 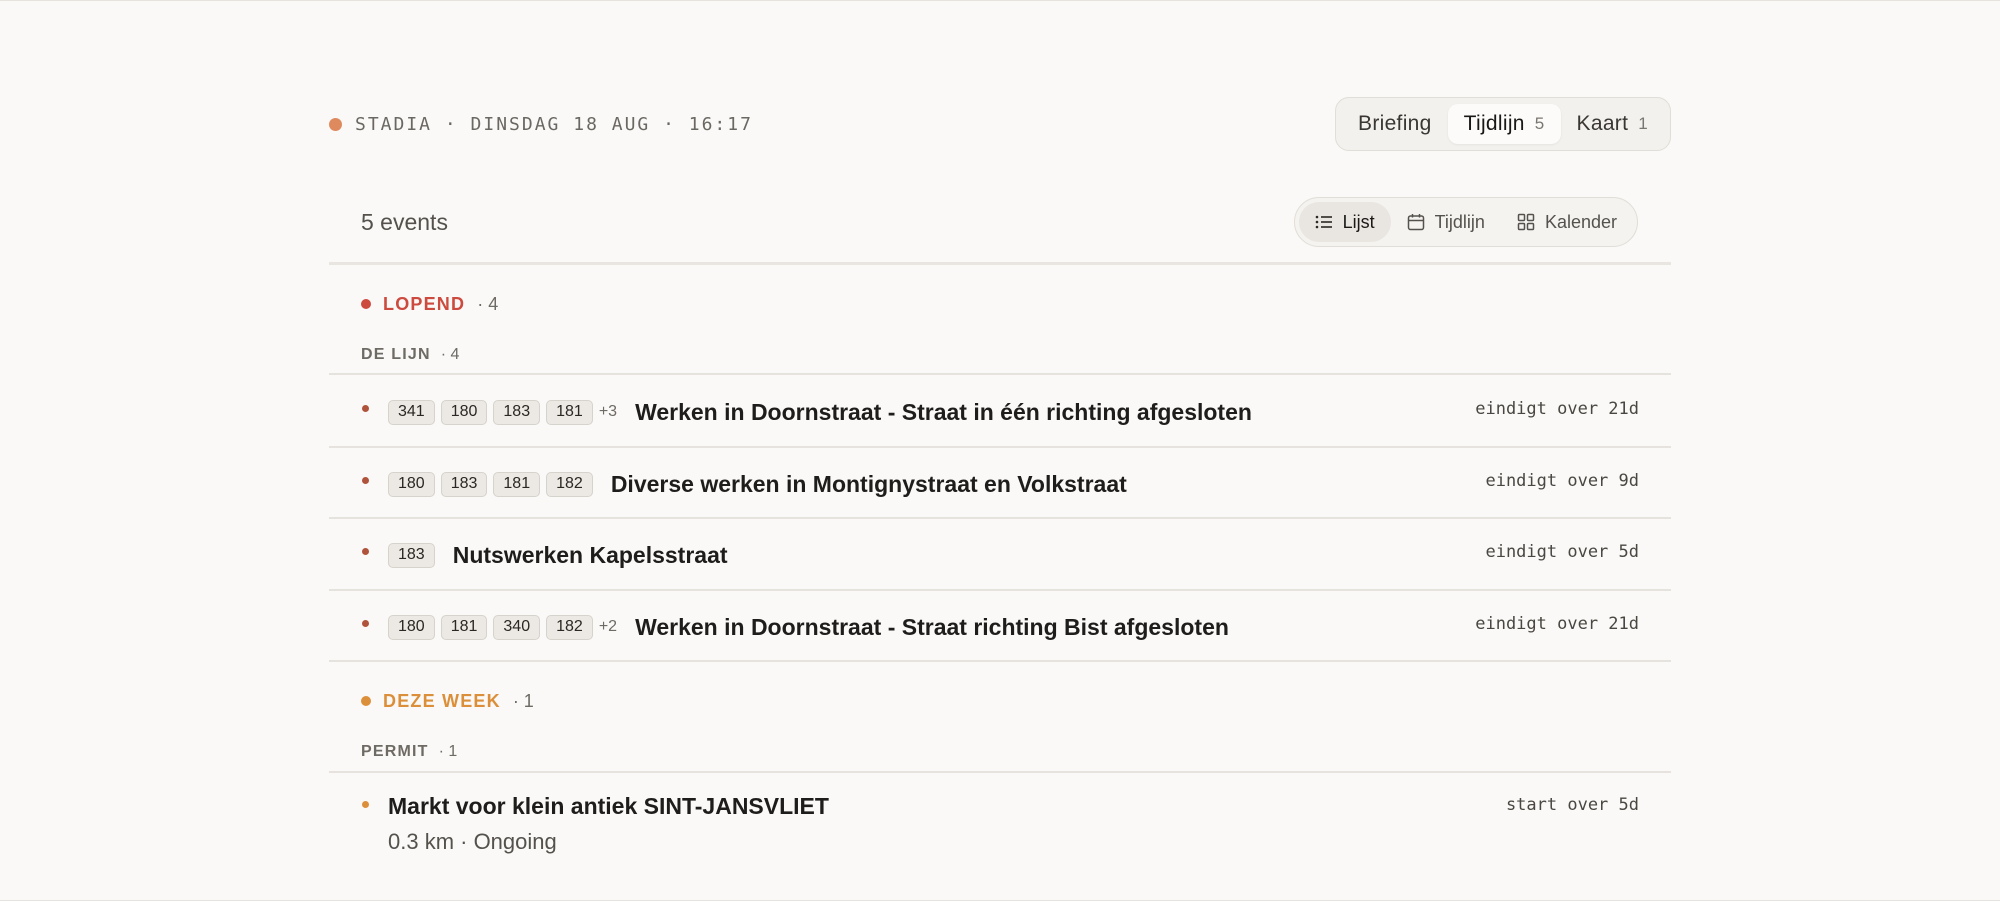 I want to click on event-subtitle: 0.3 km · Ongoing, so click(x=472, y=841).